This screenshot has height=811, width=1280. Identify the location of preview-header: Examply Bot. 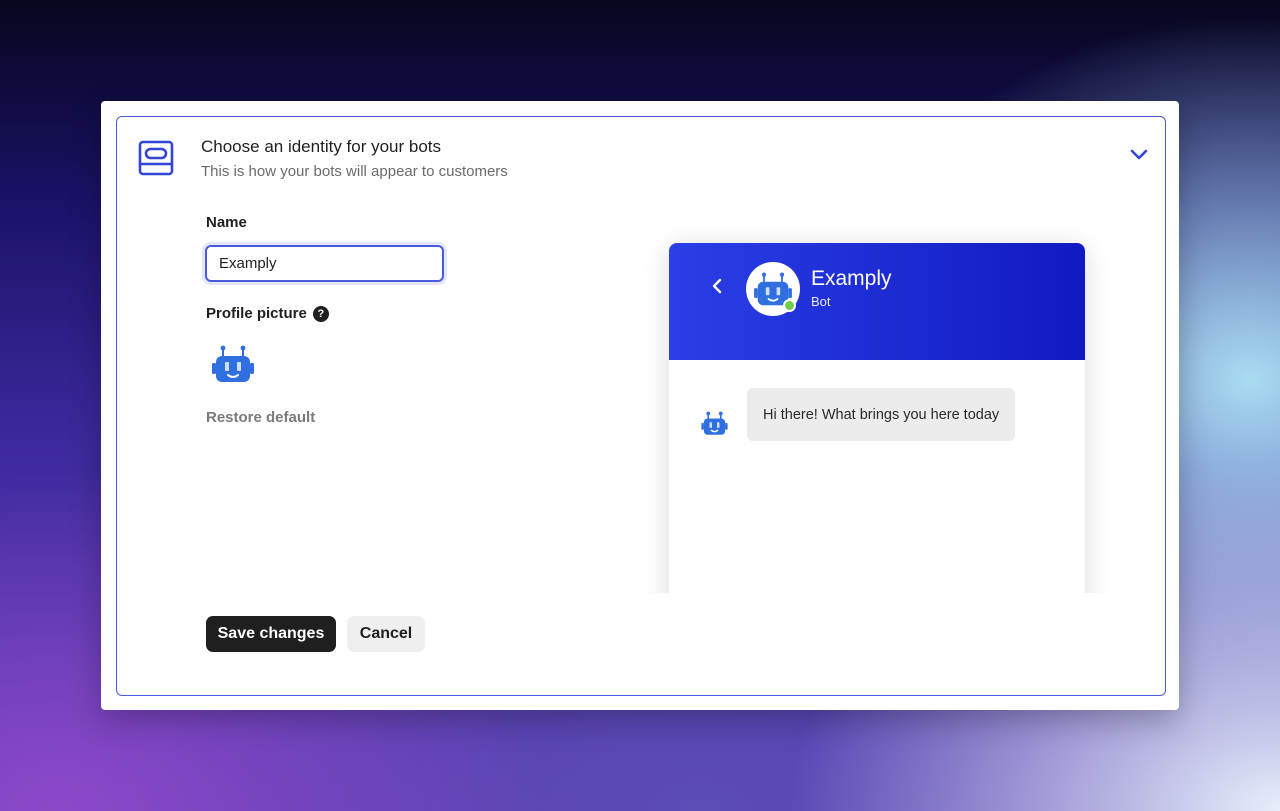
(877, 301).